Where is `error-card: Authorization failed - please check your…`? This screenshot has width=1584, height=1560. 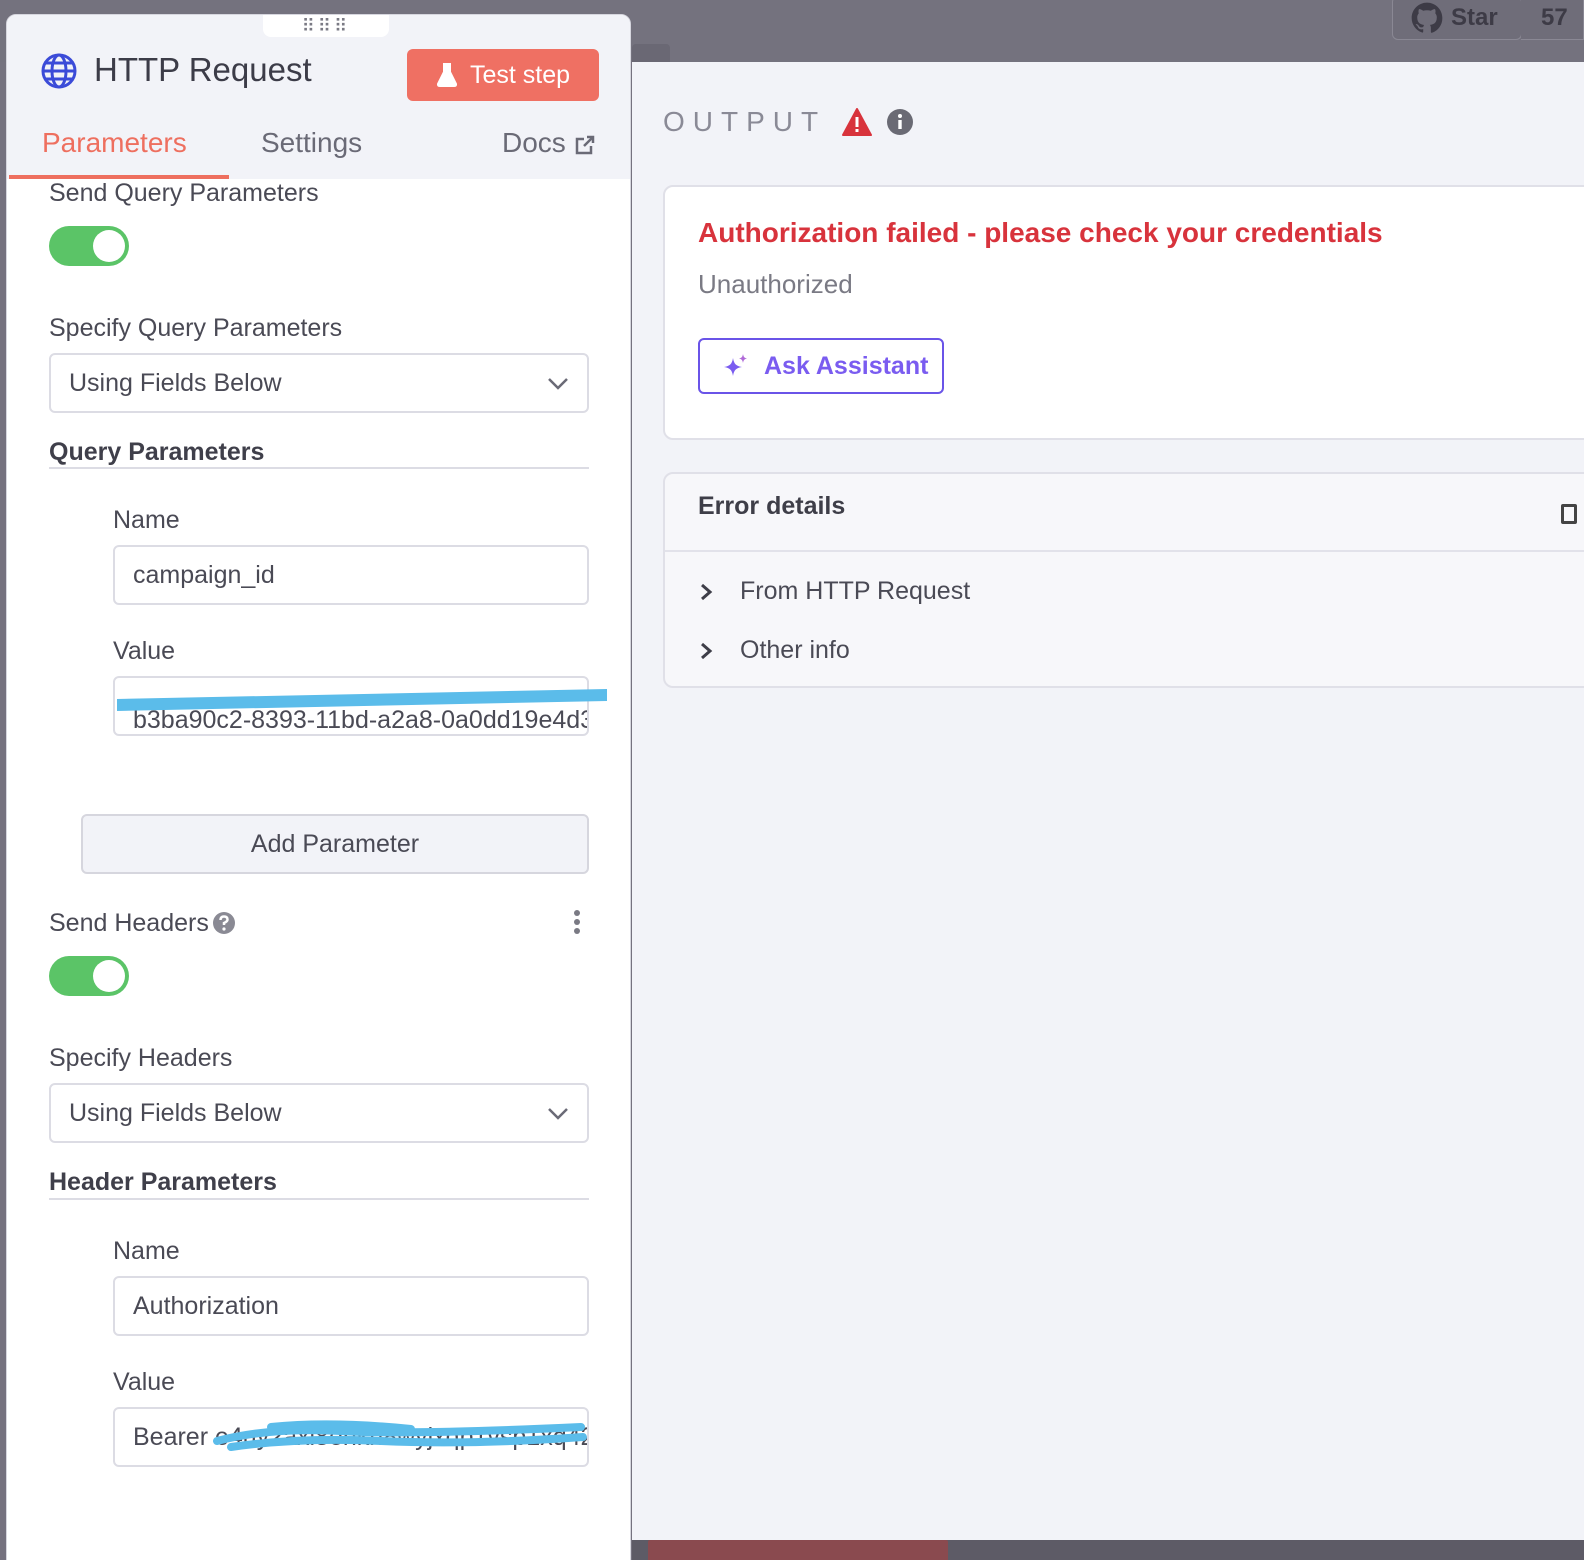 error-card: Authorization failed - please check your… is located at coordinates (1123, 312).